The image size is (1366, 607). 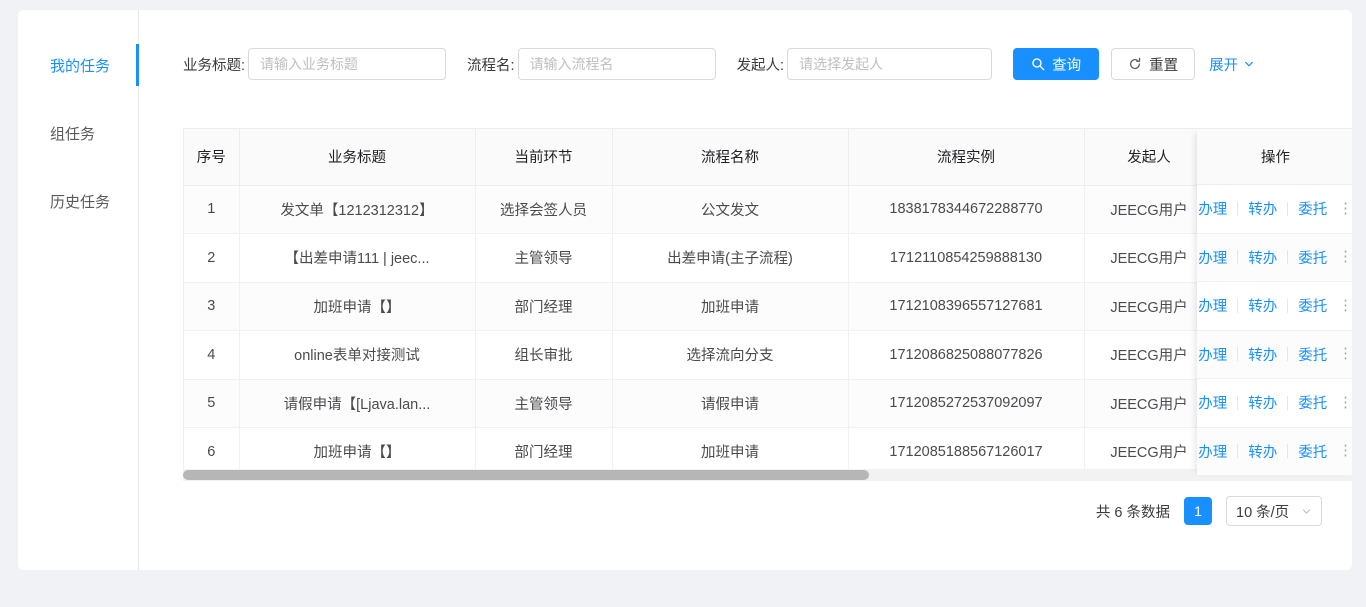 I want to click on expand-toggle: 展开, so click(x=1232, y=64).